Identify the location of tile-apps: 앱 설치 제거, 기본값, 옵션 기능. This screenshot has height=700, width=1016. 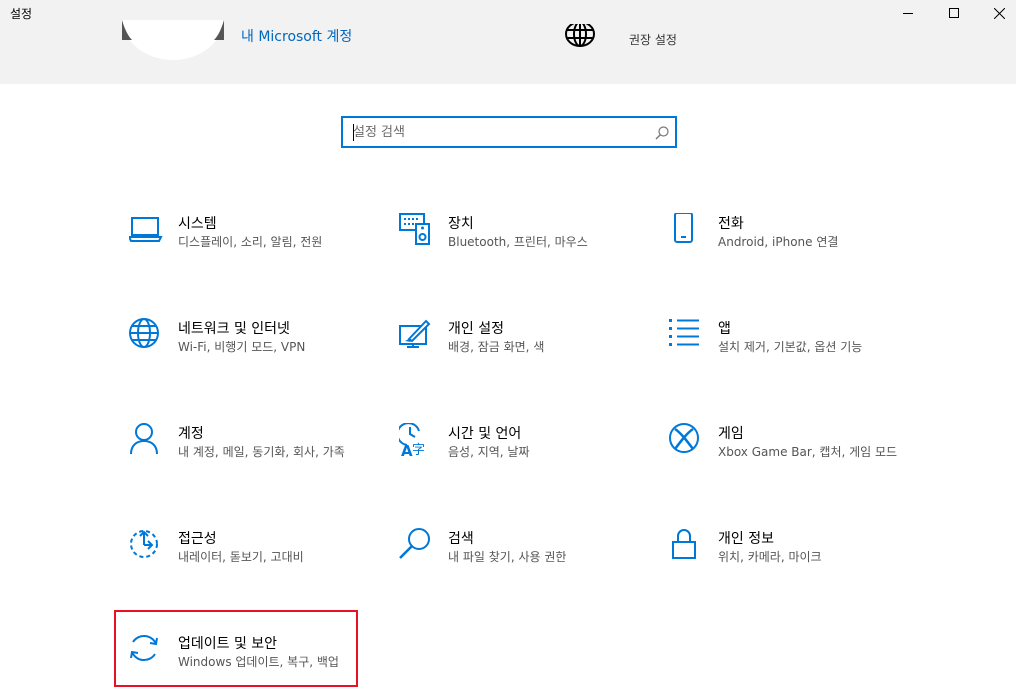
(789, 348).